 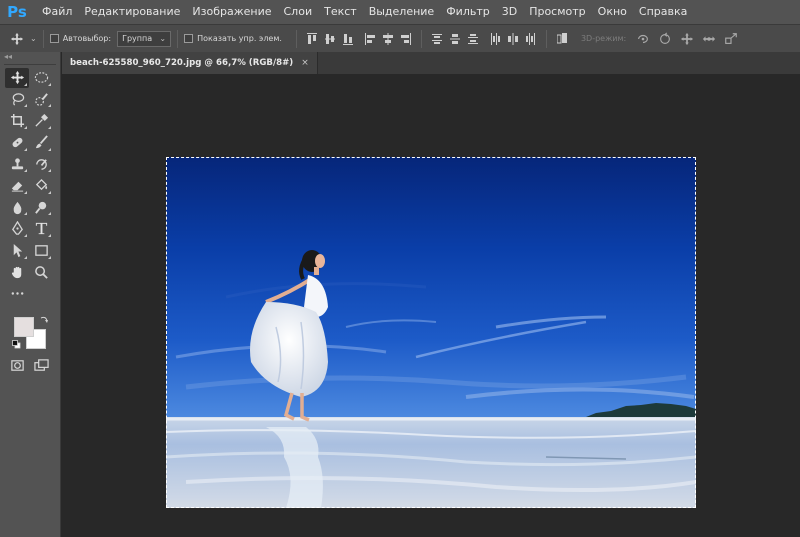 What do you see at coordinates (612, 12) in the screenshot?
I see `menu-window: Окно` at bounding box center [612, 12].